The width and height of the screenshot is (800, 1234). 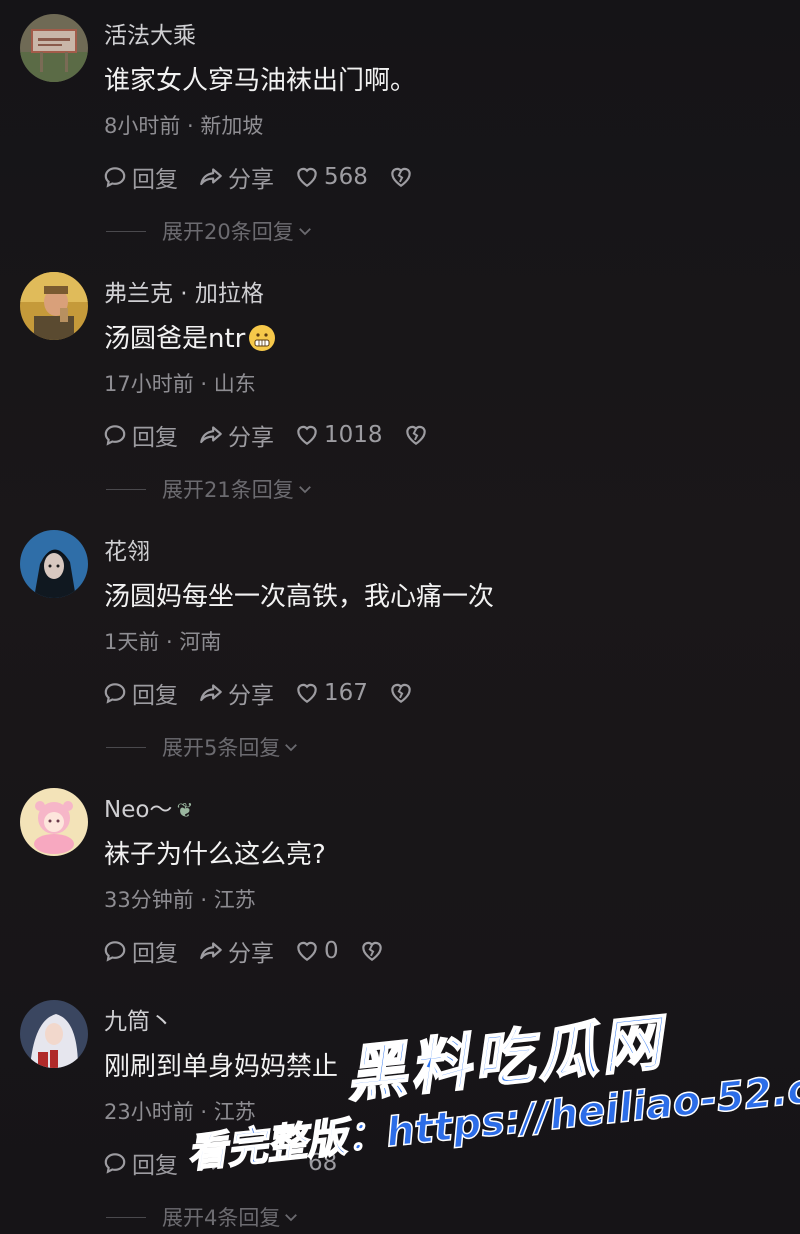 I want to click on comment-actions: 回复 分享 568, so click(x=268, y=177).